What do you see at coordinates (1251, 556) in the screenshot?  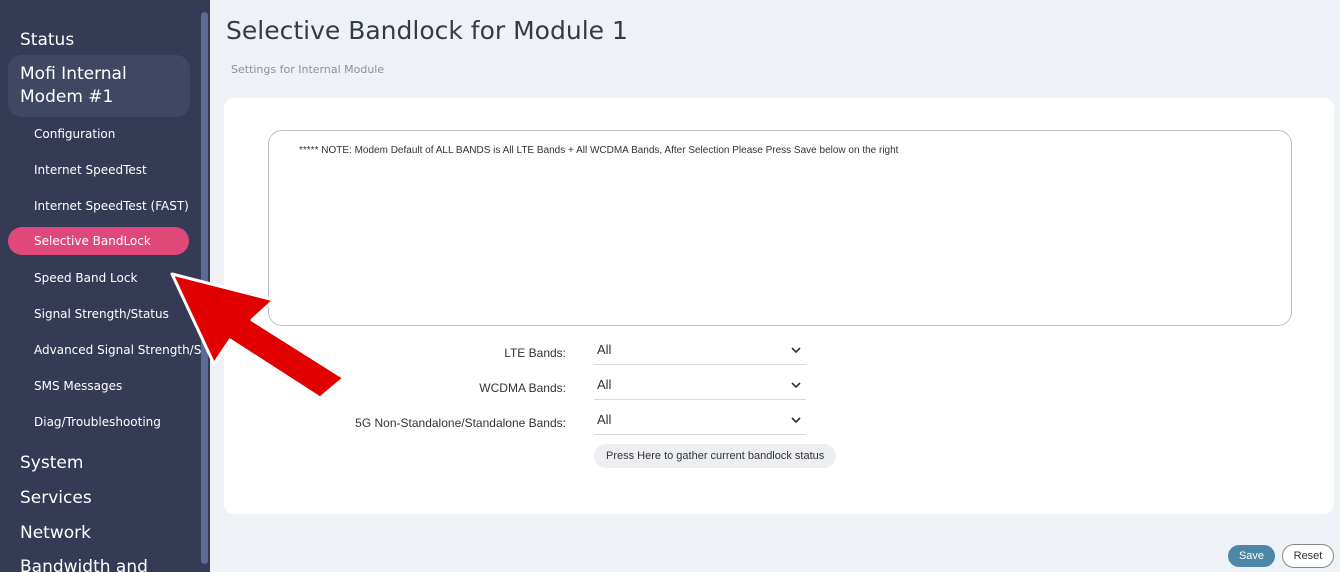 I see `save-button: Save` at bounding box center [1251, 556].